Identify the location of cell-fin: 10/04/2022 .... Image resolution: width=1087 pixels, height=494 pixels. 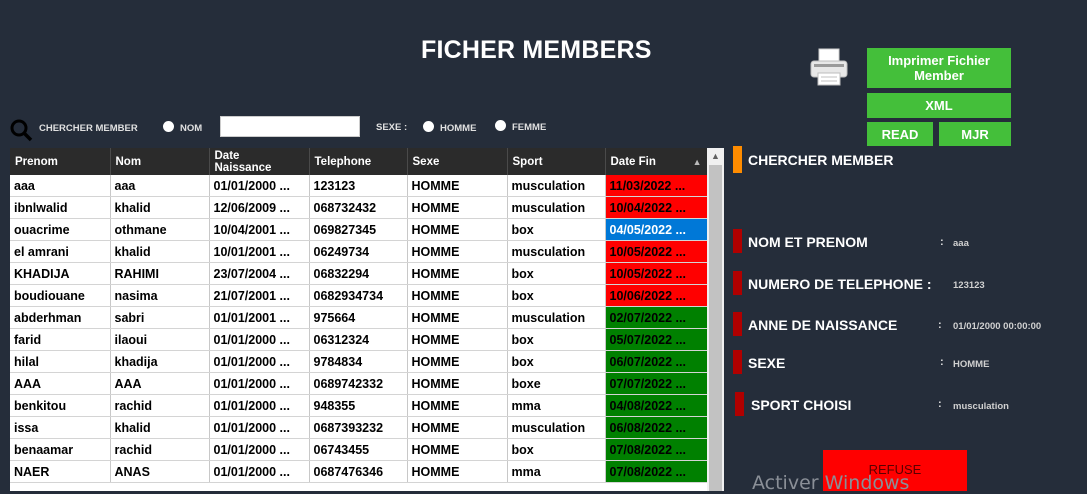
(656, 207).